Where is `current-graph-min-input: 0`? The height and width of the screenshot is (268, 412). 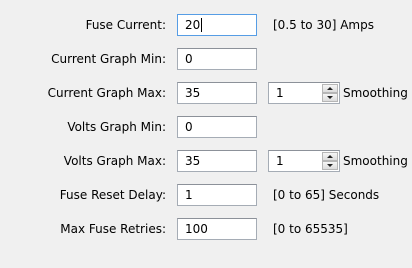 current-graph-min-input: 0 is located at coordinates (217, 59).